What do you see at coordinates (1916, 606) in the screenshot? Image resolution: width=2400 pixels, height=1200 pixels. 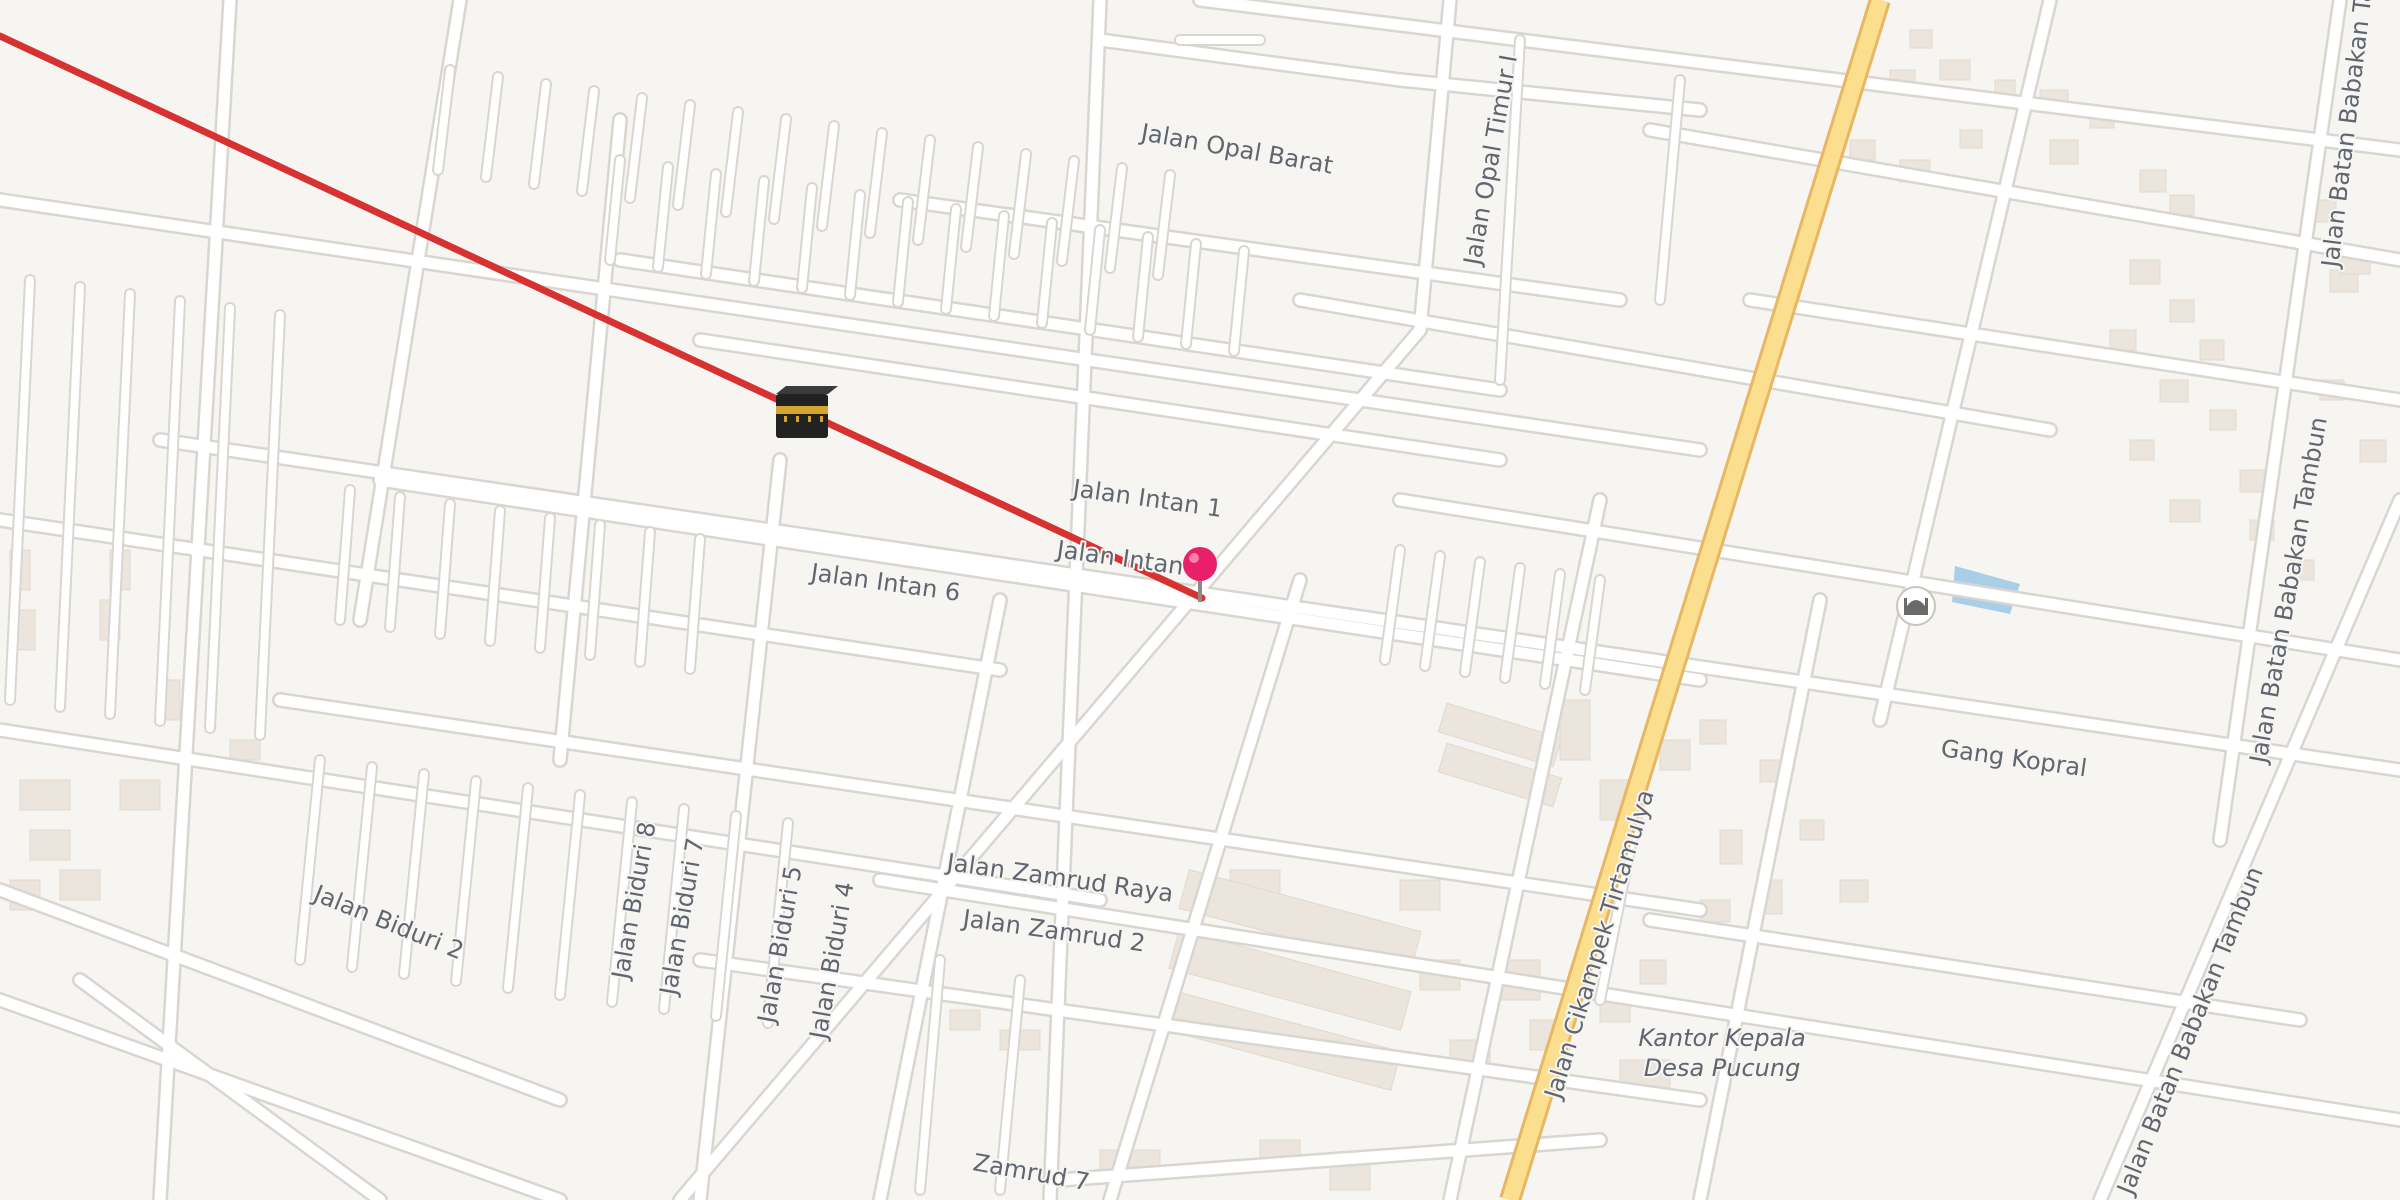 I see `mosque-icon` at bounding box center [1916, 606].